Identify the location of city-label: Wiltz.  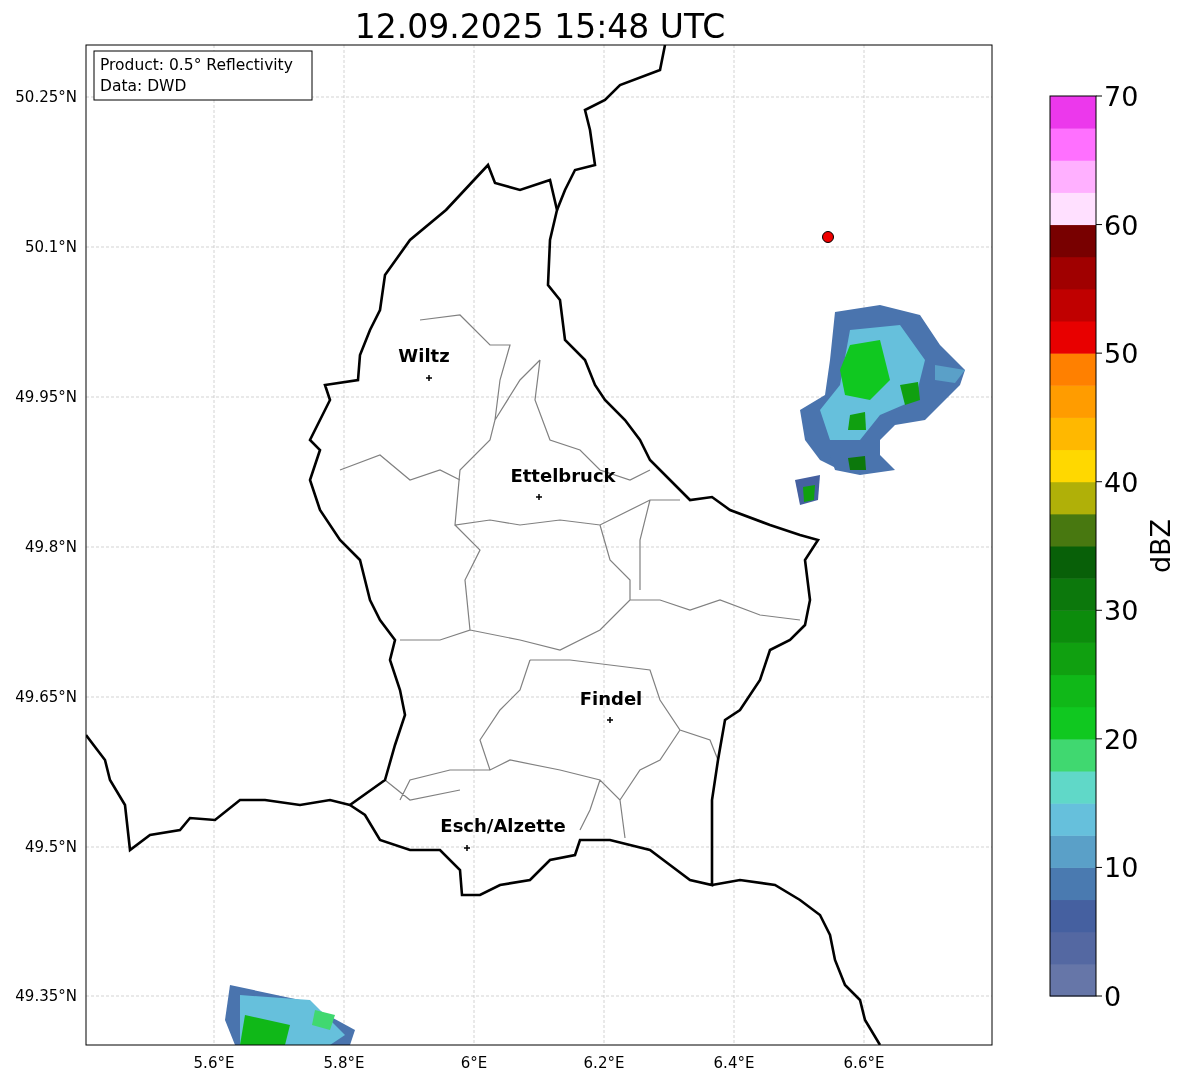
(424, 355).